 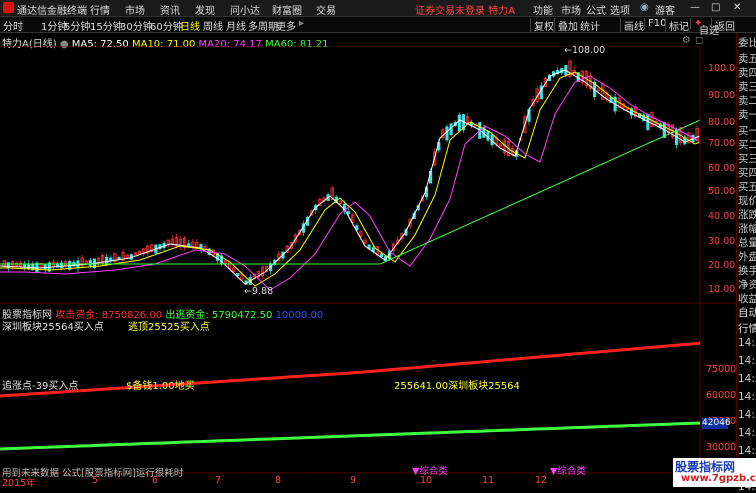 What do you see at coordinates (95, 480) in the screenshot?
I see `x-tick: 5` at bounding box center [95, 480].